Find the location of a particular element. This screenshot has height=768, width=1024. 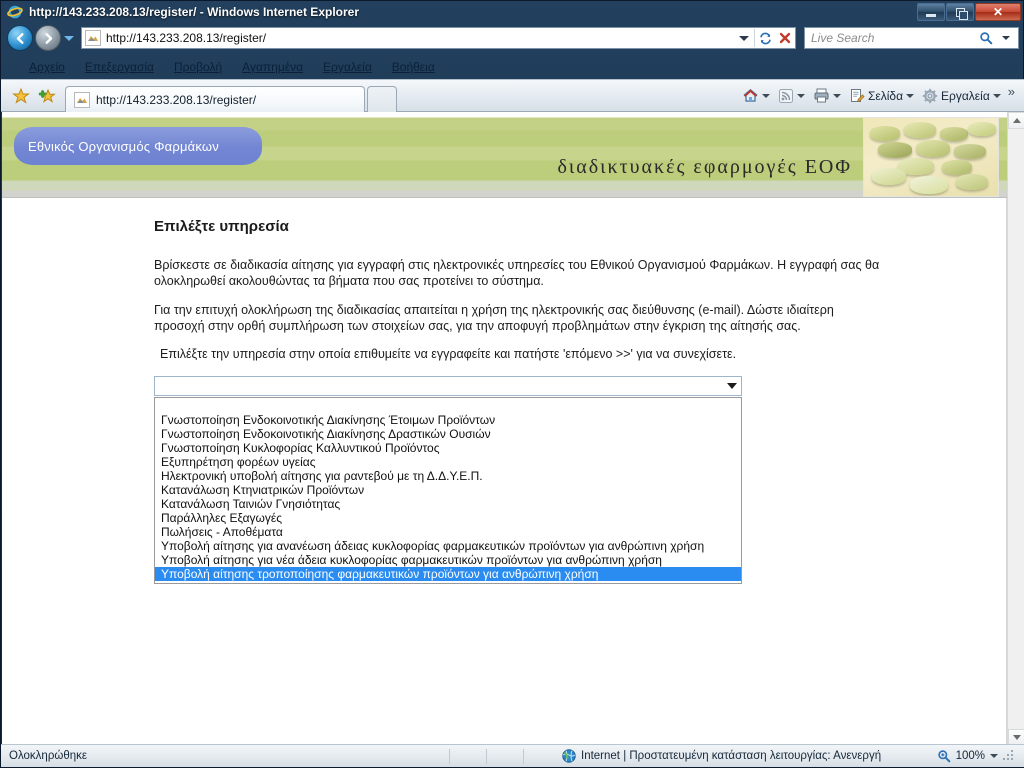

address-input: http://143.233.208.13/register/ is located at coordinates (438, 38).